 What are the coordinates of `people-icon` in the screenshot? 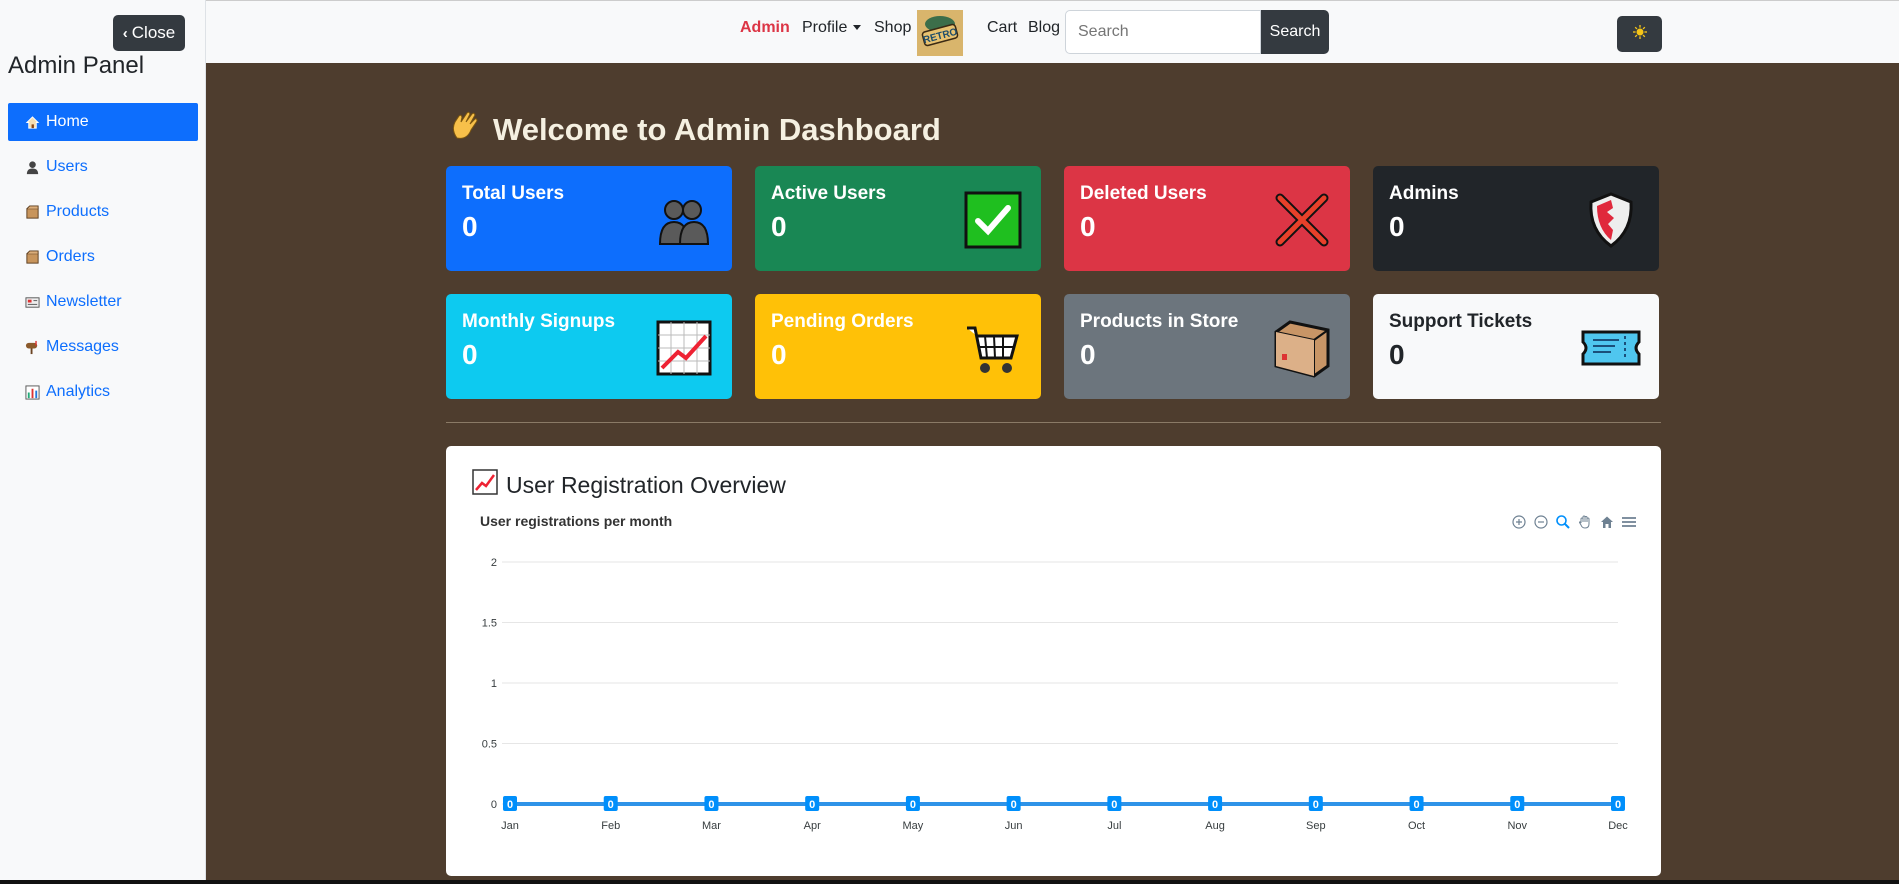 It's located at (684, 220).